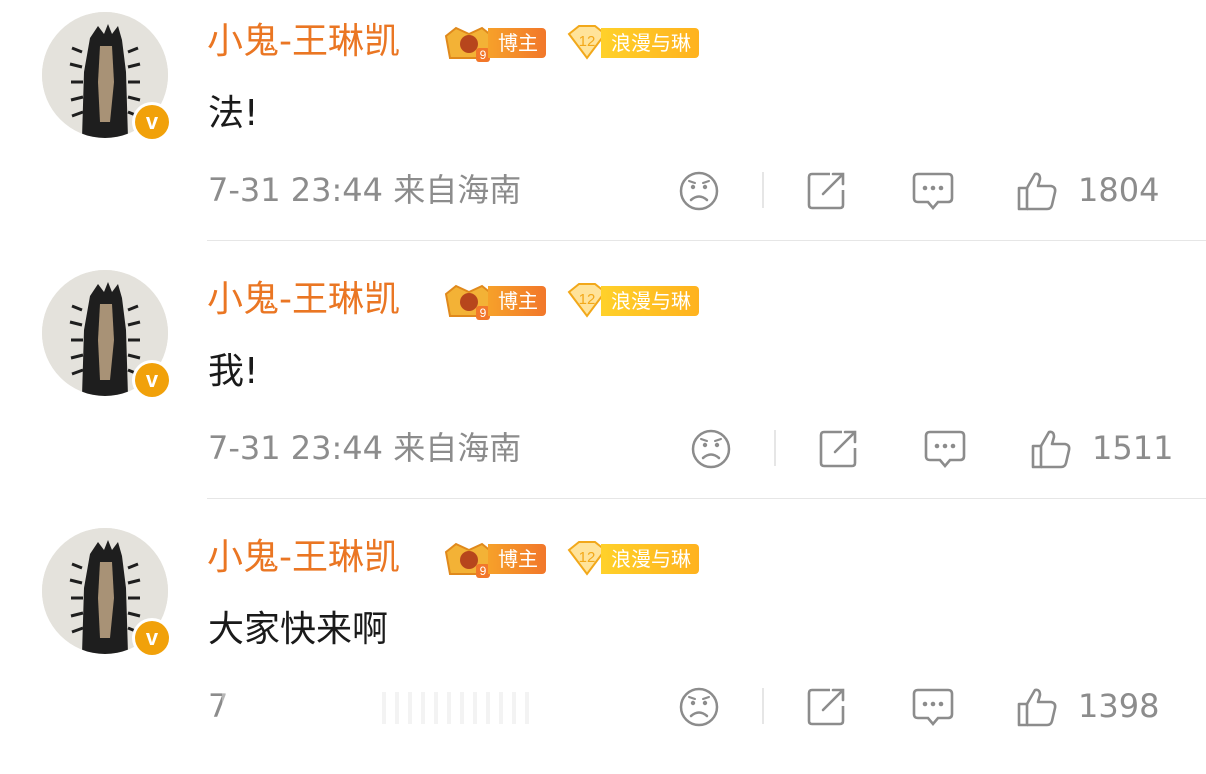  What do you see at coordinates (1133, 448) in the screenshot?
I see `like-count: 1511` at bounding box center [1133, 448].